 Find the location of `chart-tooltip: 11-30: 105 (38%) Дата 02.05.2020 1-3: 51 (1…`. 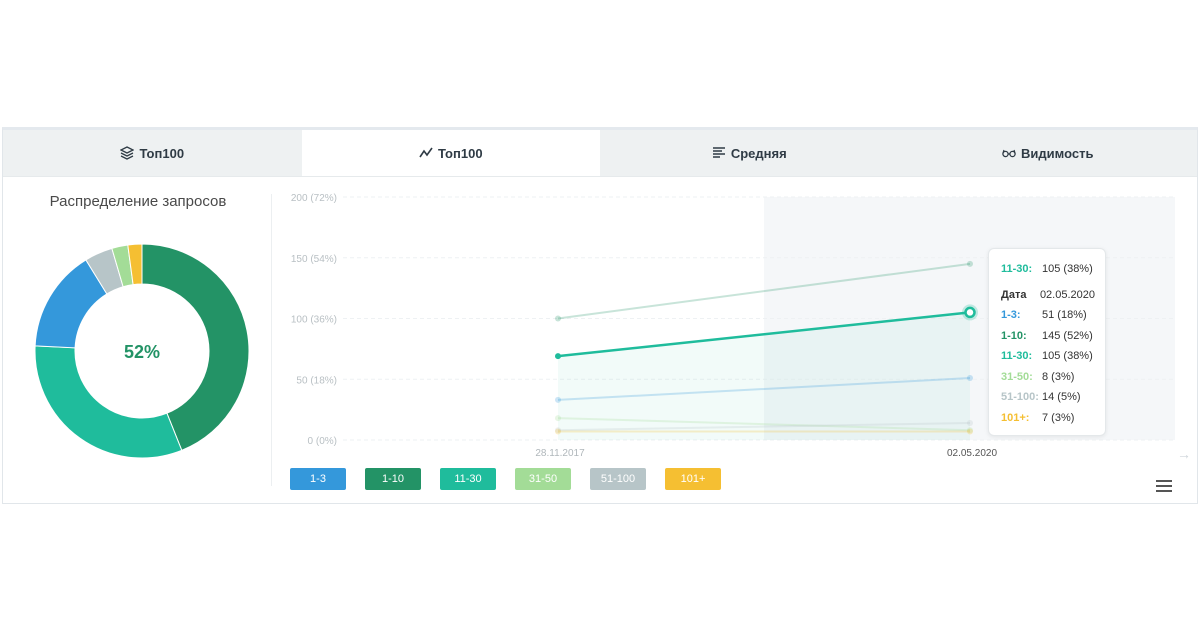

chart-tooltip: 11-30: 105 (38%) Дата 02.05.2020 1-3: 51 (1… is located at coordinates (1047, 342).